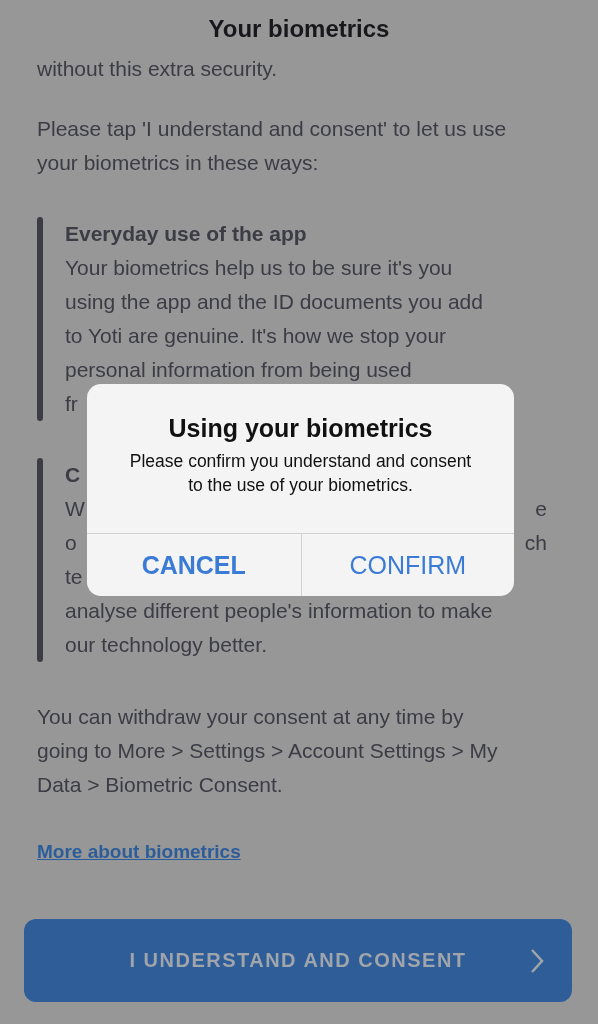 This screenshot has height=1024, width=598. What do you see at coordinates (194, 565) in the screenshot?
I see `cancel-button: CANCEL` at bounding box center [194, 565].